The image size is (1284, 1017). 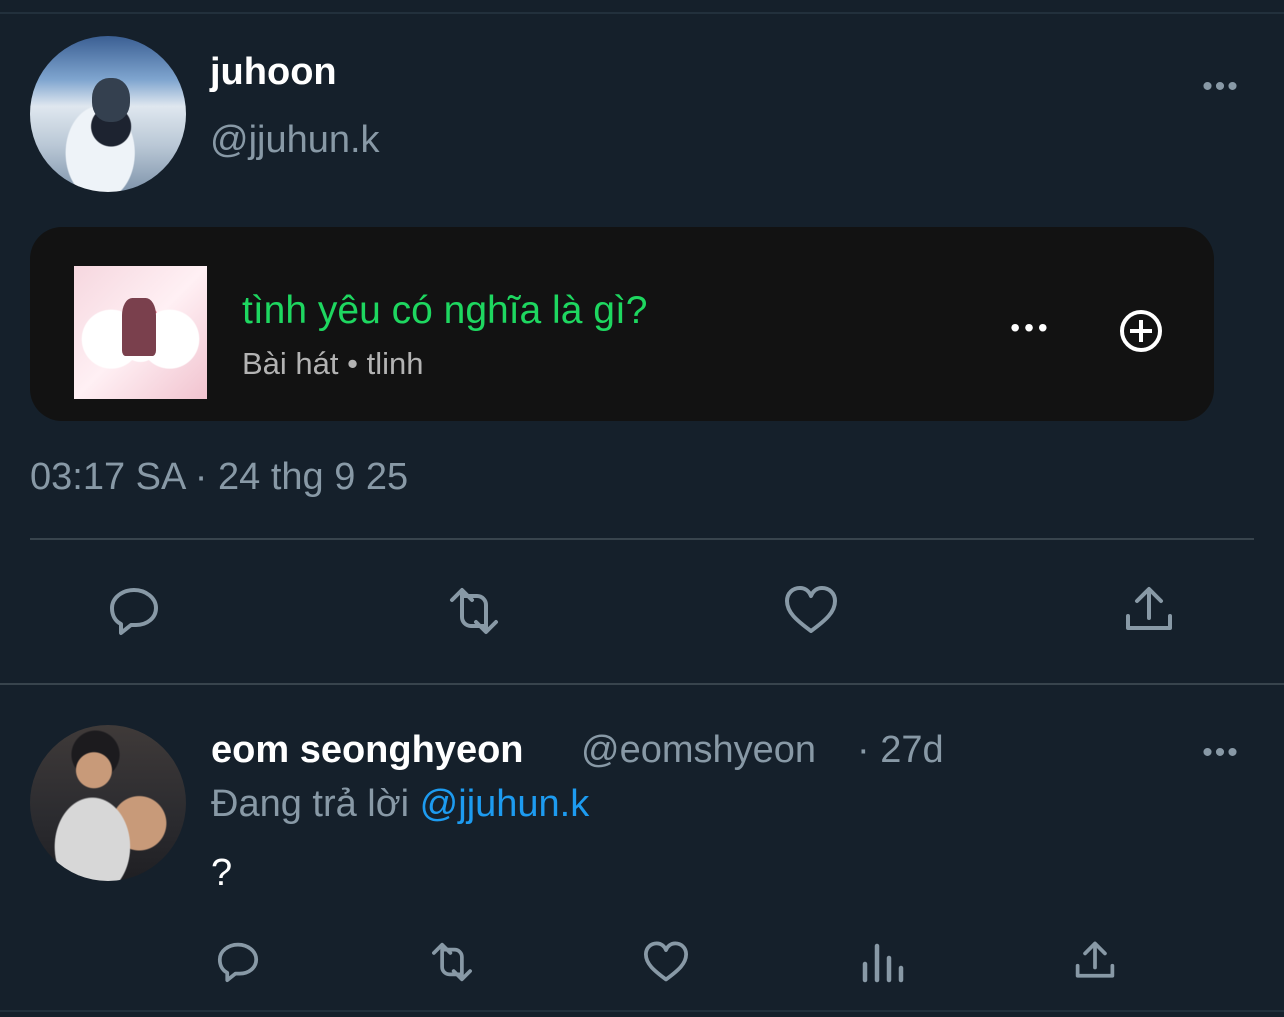 I want to click on reply-relative-time: · 27d, so click(x=900, y=750).